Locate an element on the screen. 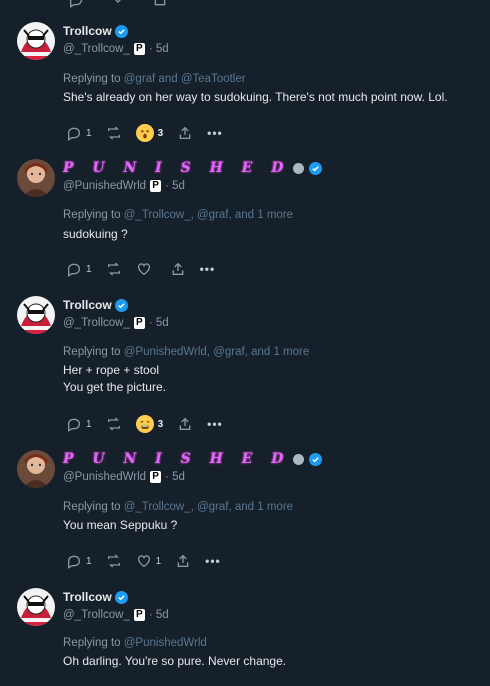 The image size is (490, 686). reply-text: sudokuing ? is located at coordinates (95, 234).